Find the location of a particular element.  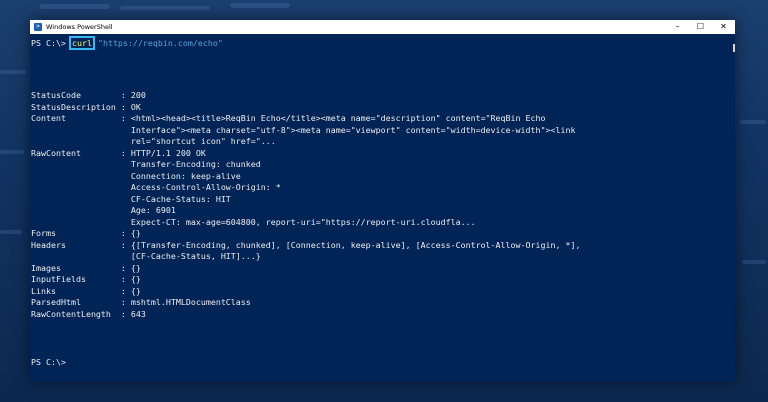

output-line: CF-Cache-Status: HIT is located at coordinates (131, 198).